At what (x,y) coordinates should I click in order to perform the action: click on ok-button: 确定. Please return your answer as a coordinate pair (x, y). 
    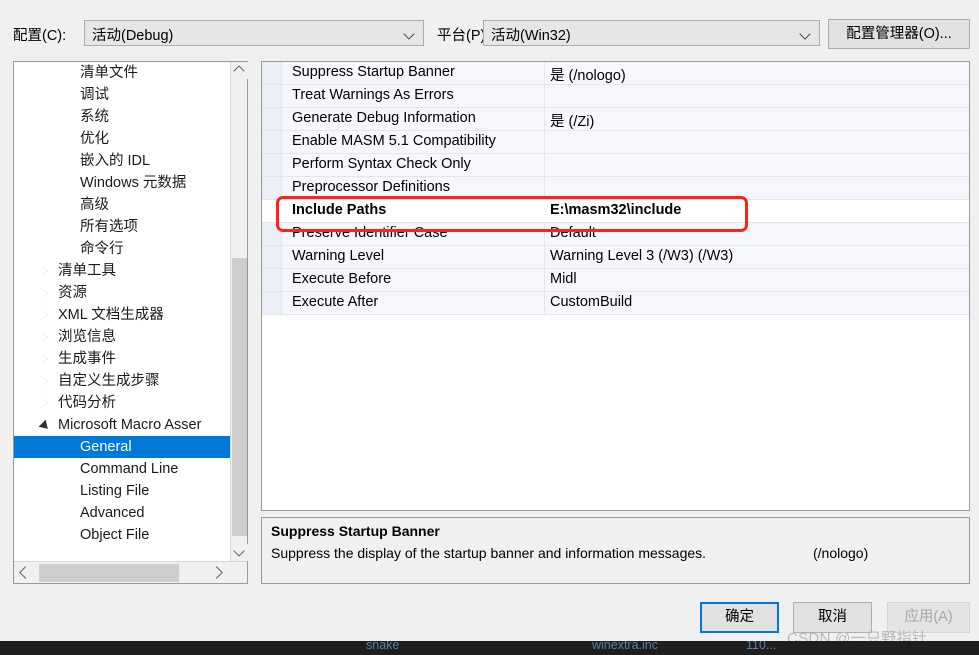
    Looking at the image, I should click on (739, 617).